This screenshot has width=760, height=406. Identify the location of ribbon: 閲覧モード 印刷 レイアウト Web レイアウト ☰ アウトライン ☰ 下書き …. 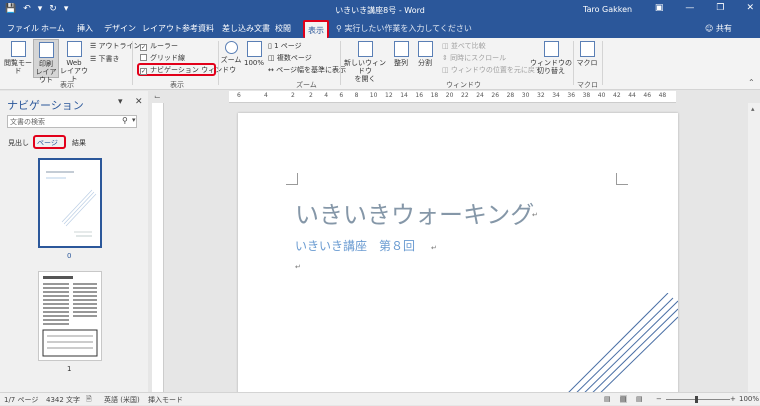
(380, 64).